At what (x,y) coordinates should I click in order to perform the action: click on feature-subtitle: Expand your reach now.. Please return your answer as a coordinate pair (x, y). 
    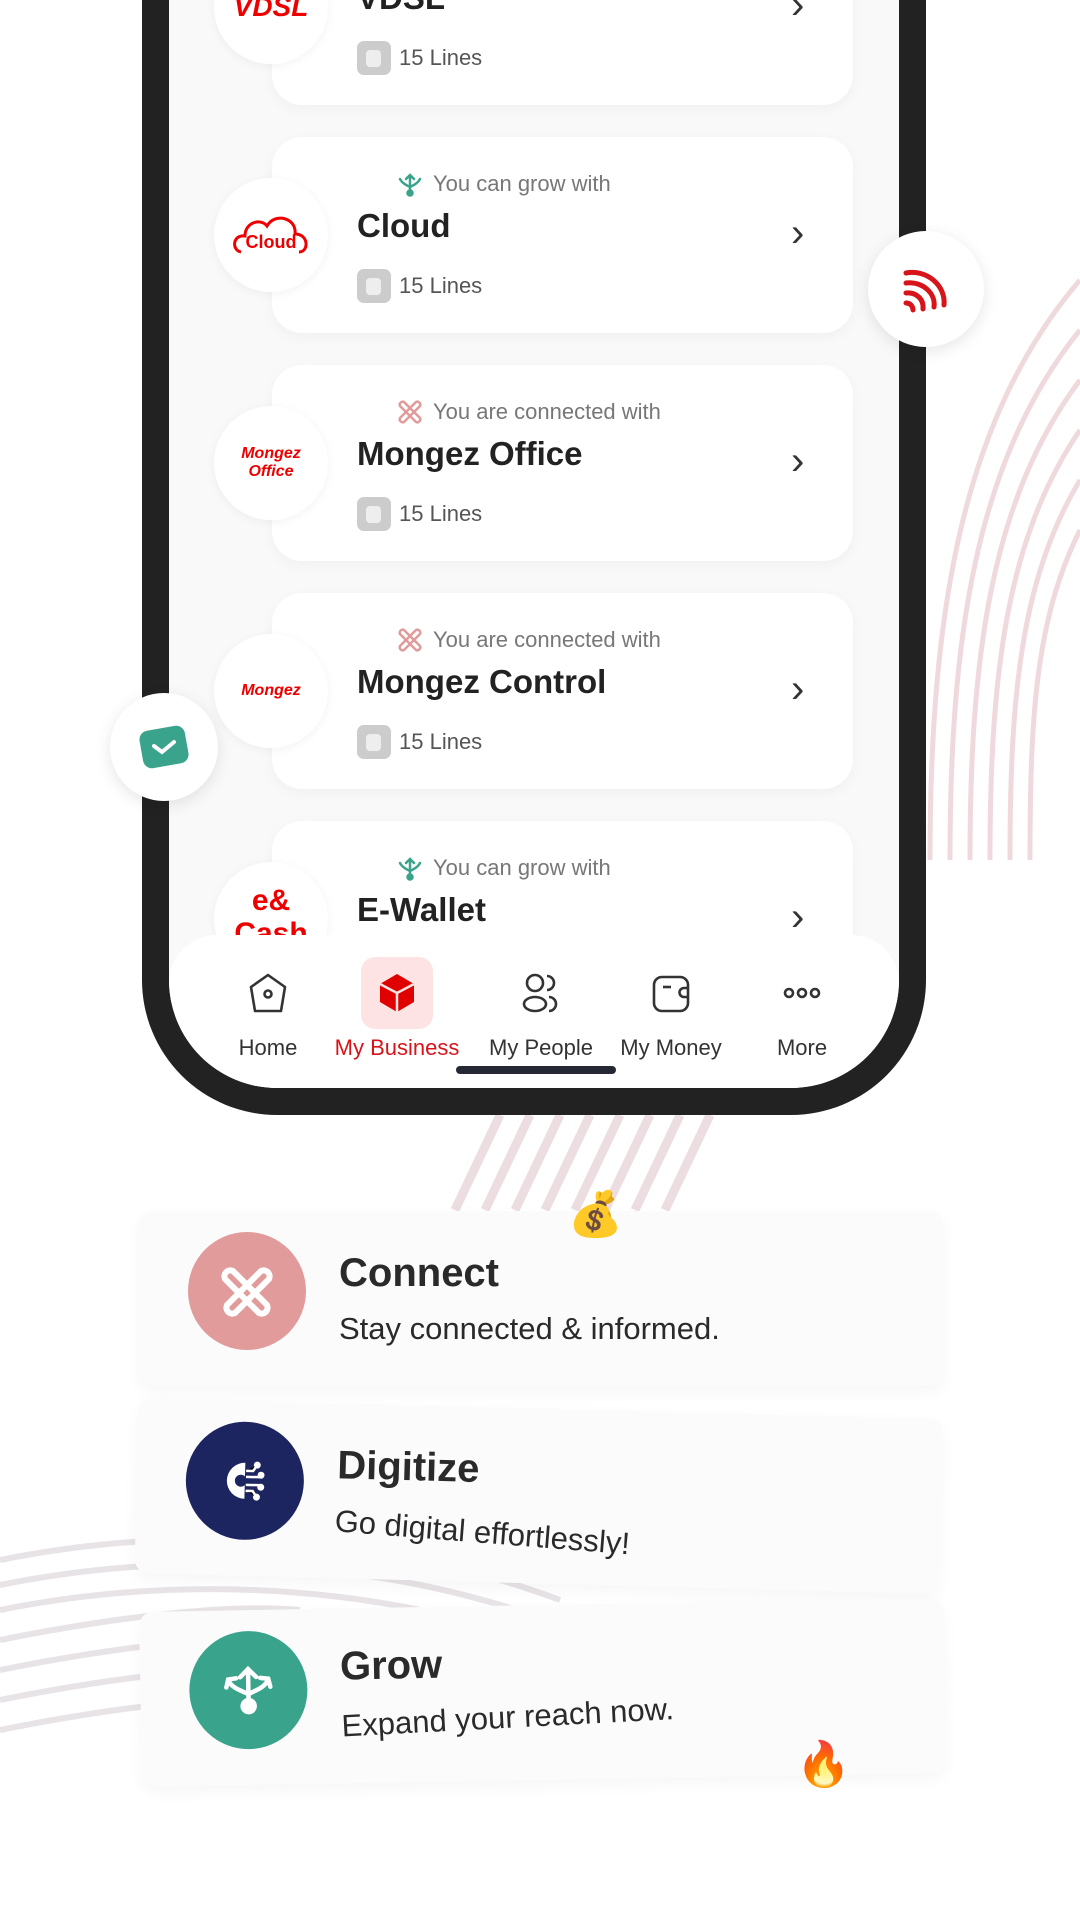
    Looking at the image, I should click on (507, 1717).